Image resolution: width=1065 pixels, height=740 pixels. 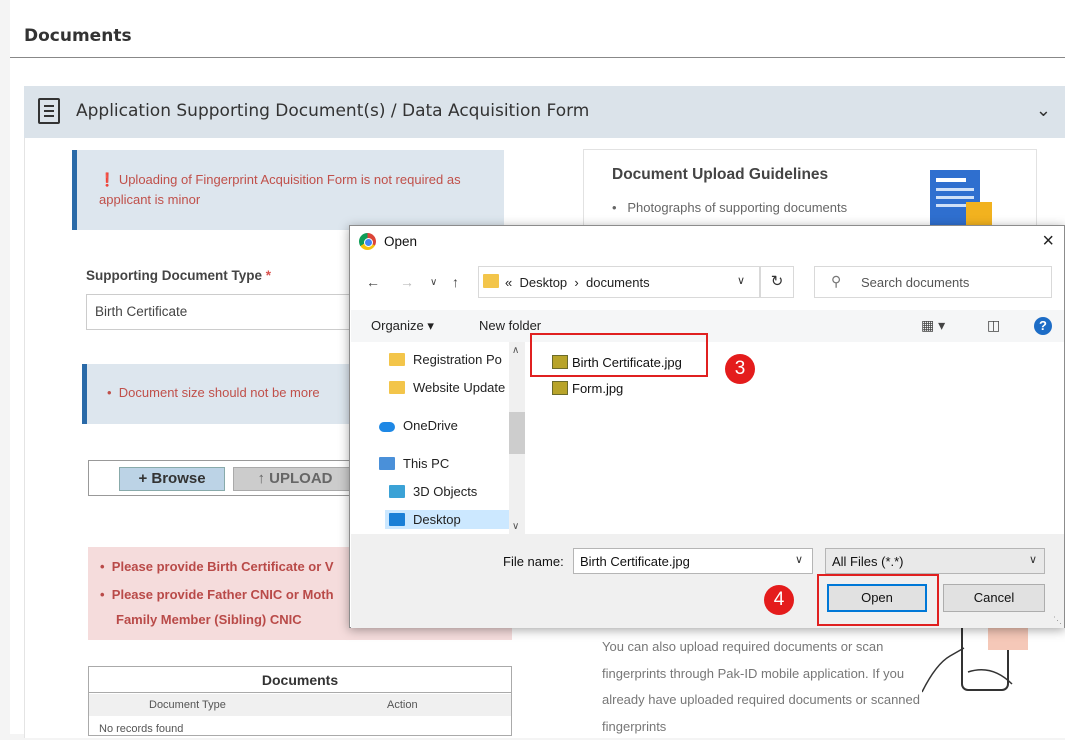 What do you see at coordinates (217, 594) in the screenshot?
I see `error-item: • Please provide Father CNIC or Moth` at bounding box center [217, 594].